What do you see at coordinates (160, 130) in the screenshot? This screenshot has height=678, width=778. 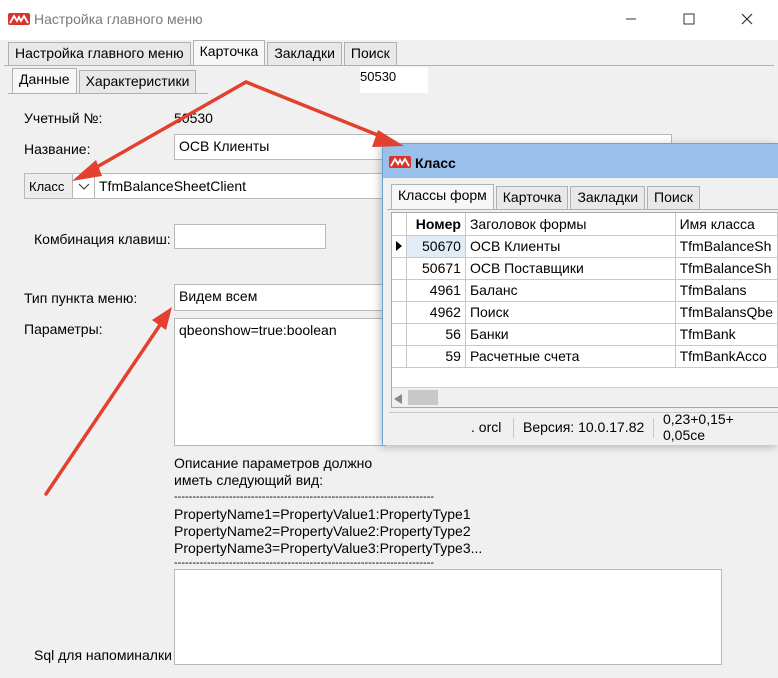 I see `arrow-to-class-field` at bounding box center [160, 130].